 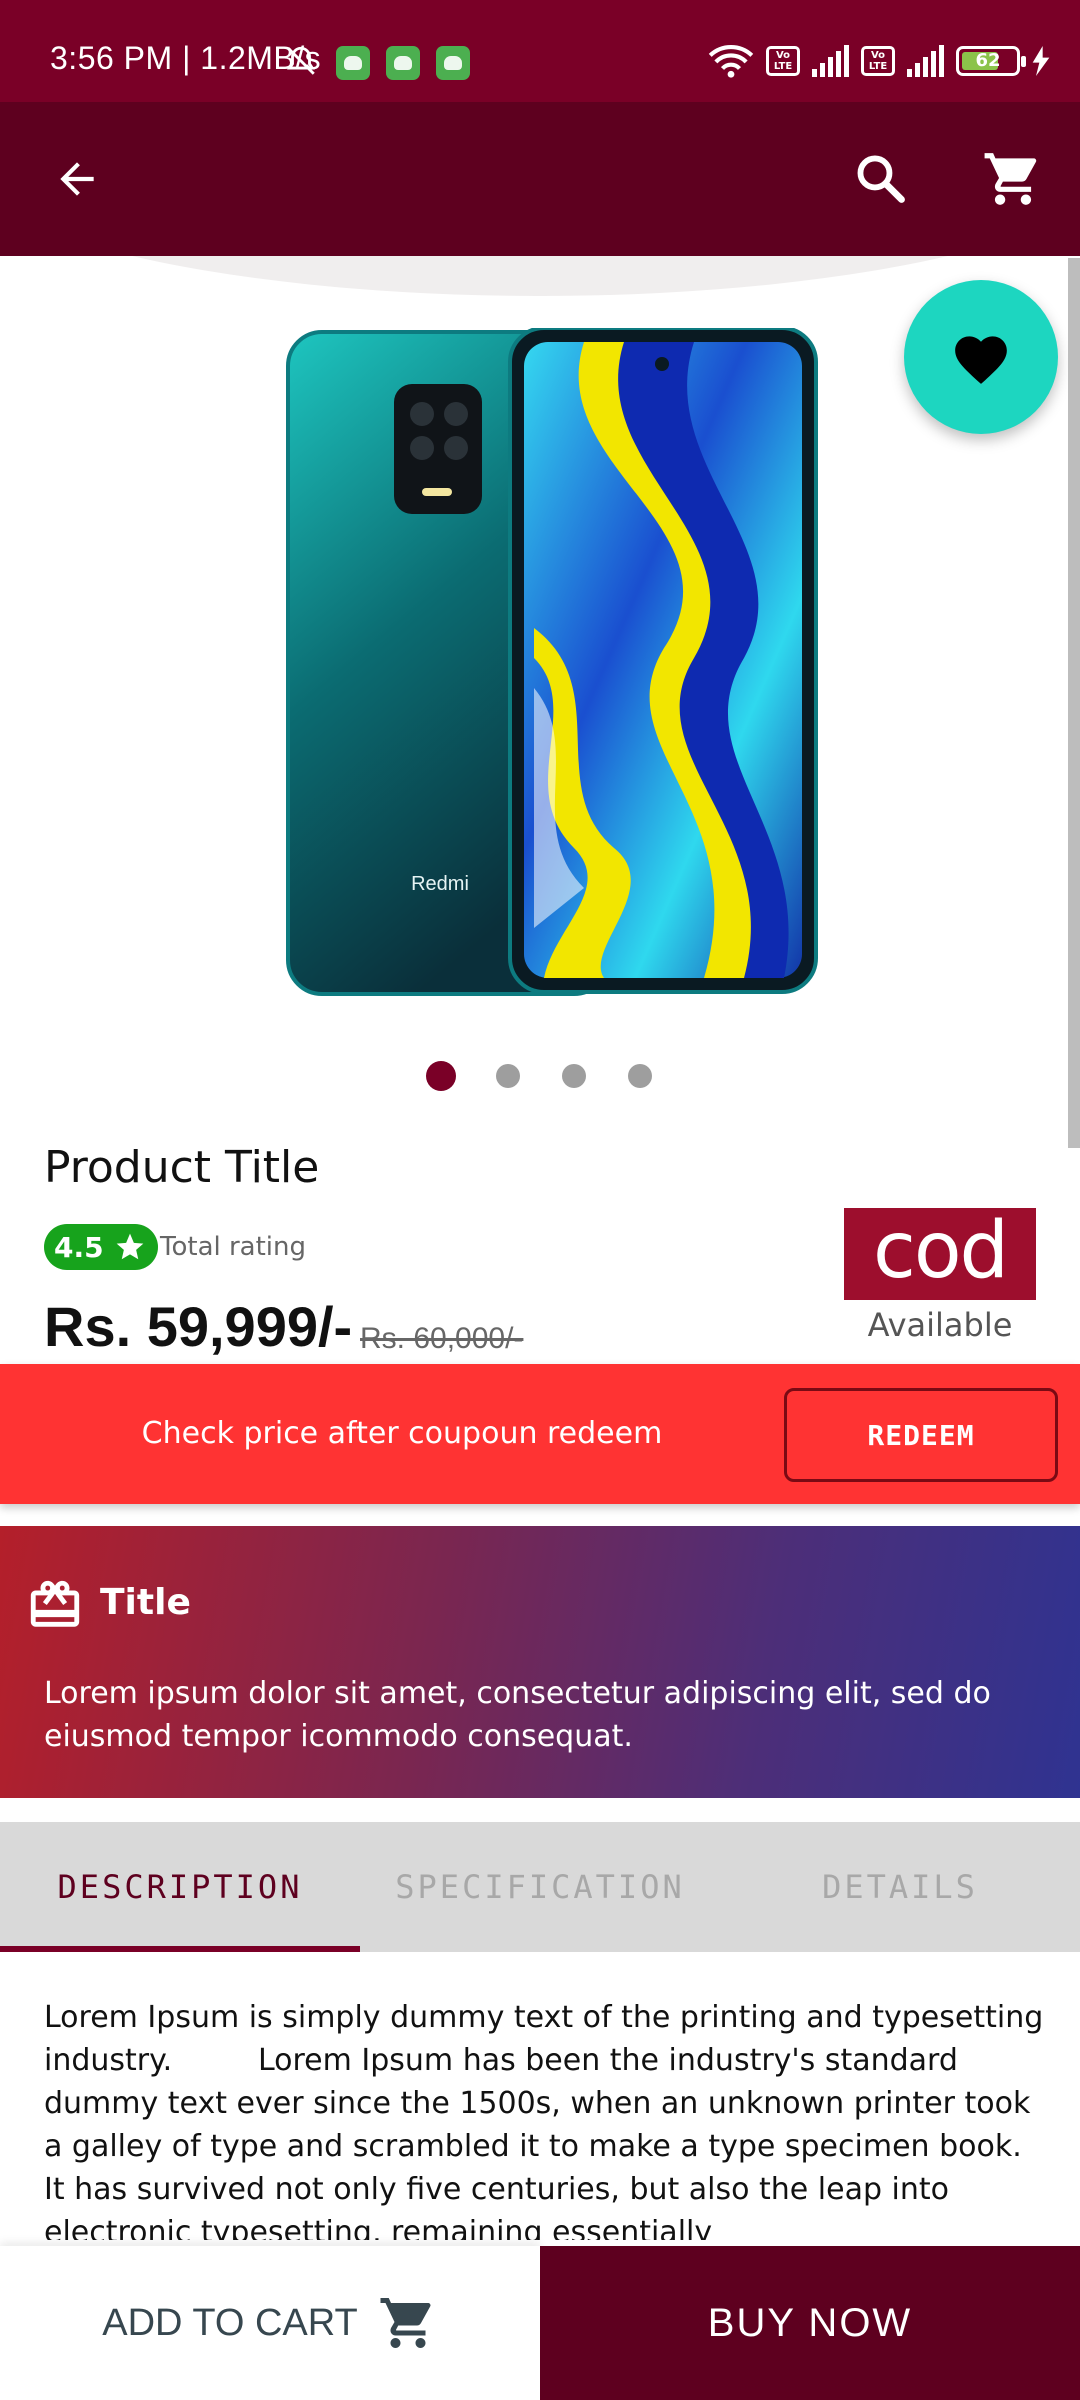 I want to click on charging-icon, so click(x=1041, y=61).